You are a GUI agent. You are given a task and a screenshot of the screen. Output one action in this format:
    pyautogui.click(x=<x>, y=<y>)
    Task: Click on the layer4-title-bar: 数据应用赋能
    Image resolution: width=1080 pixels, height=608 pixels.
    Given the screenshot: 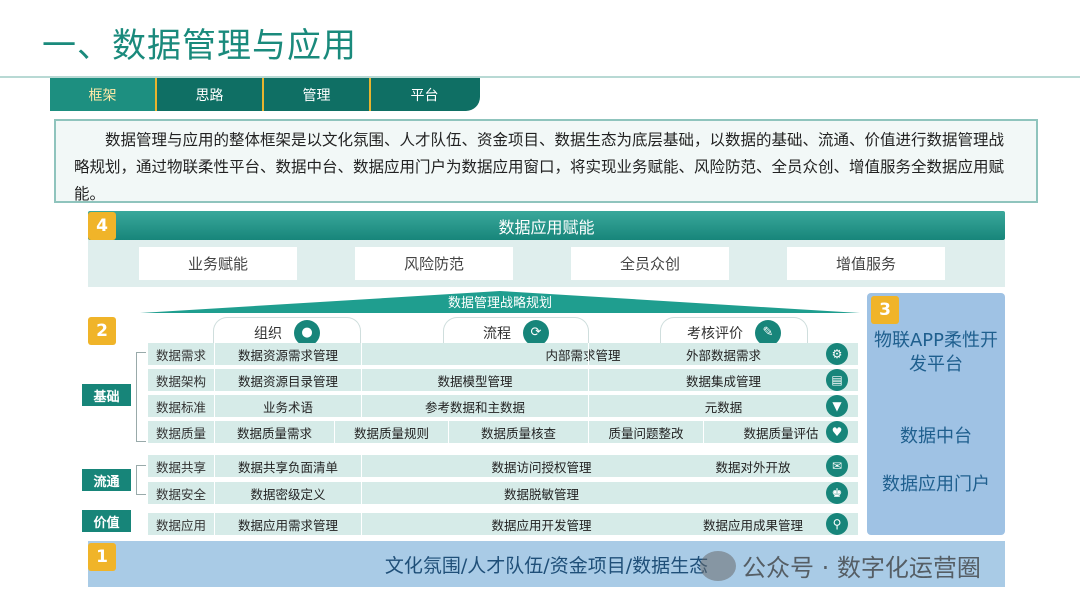 What is the action you would take?
    pyautogui.click(x=546, y=225)
    